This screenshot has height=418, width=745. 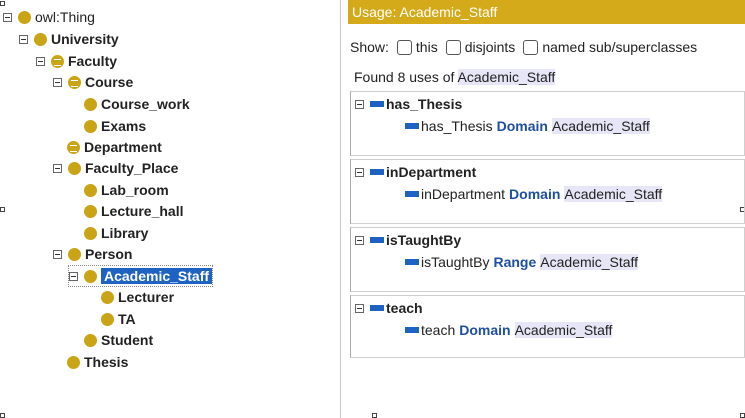 I want to click on named-sub-superclasses-label: named sub/superclasses, so click(x=620, y=47).